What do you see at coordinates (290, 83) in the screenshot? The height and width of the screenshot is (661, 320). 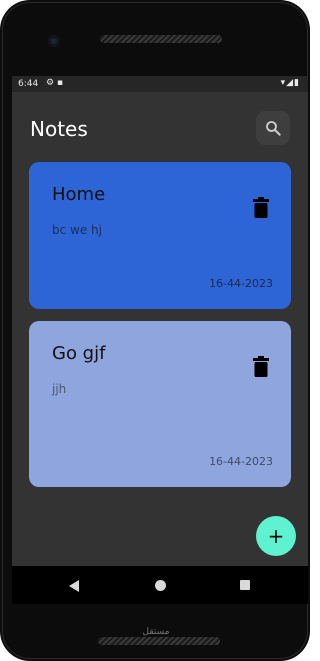 I see `status-system-icons: ▾◢▮` at bounding box center [290, 83].